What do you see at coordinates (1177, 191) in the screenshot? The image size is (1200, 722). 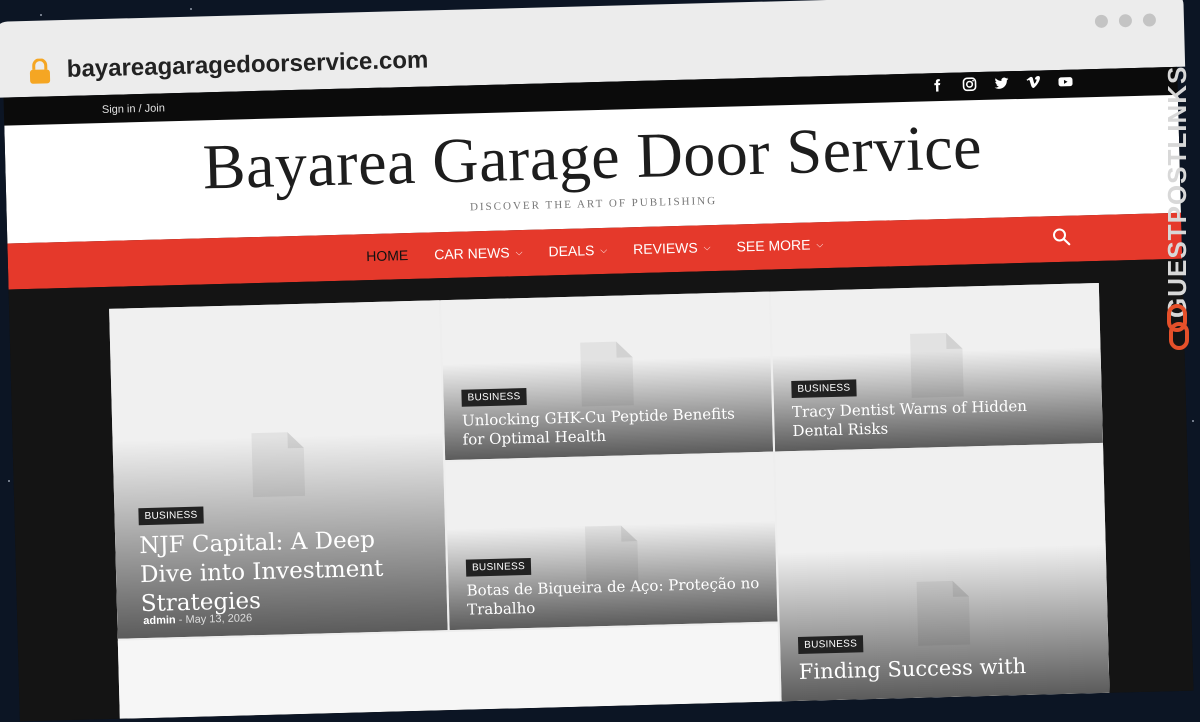 I see `watermark-text: GUESTPOSTLINKS` at bounding box center [1177, 191].